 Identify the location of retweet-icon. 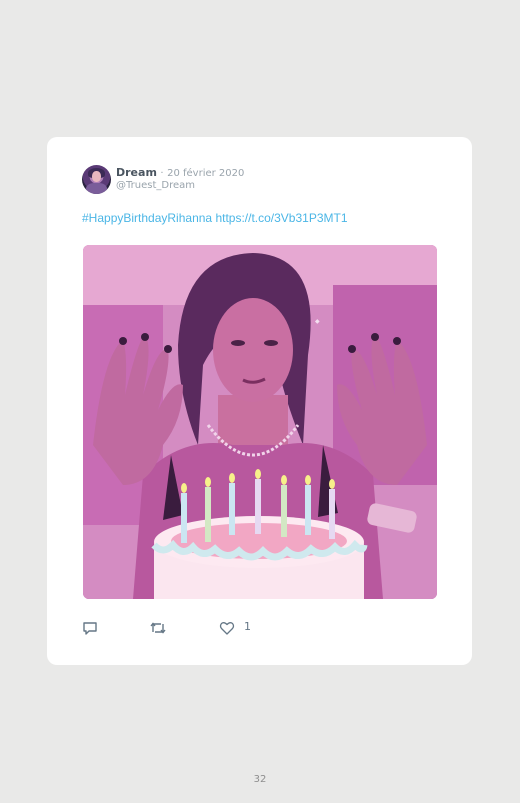
(158, 628).